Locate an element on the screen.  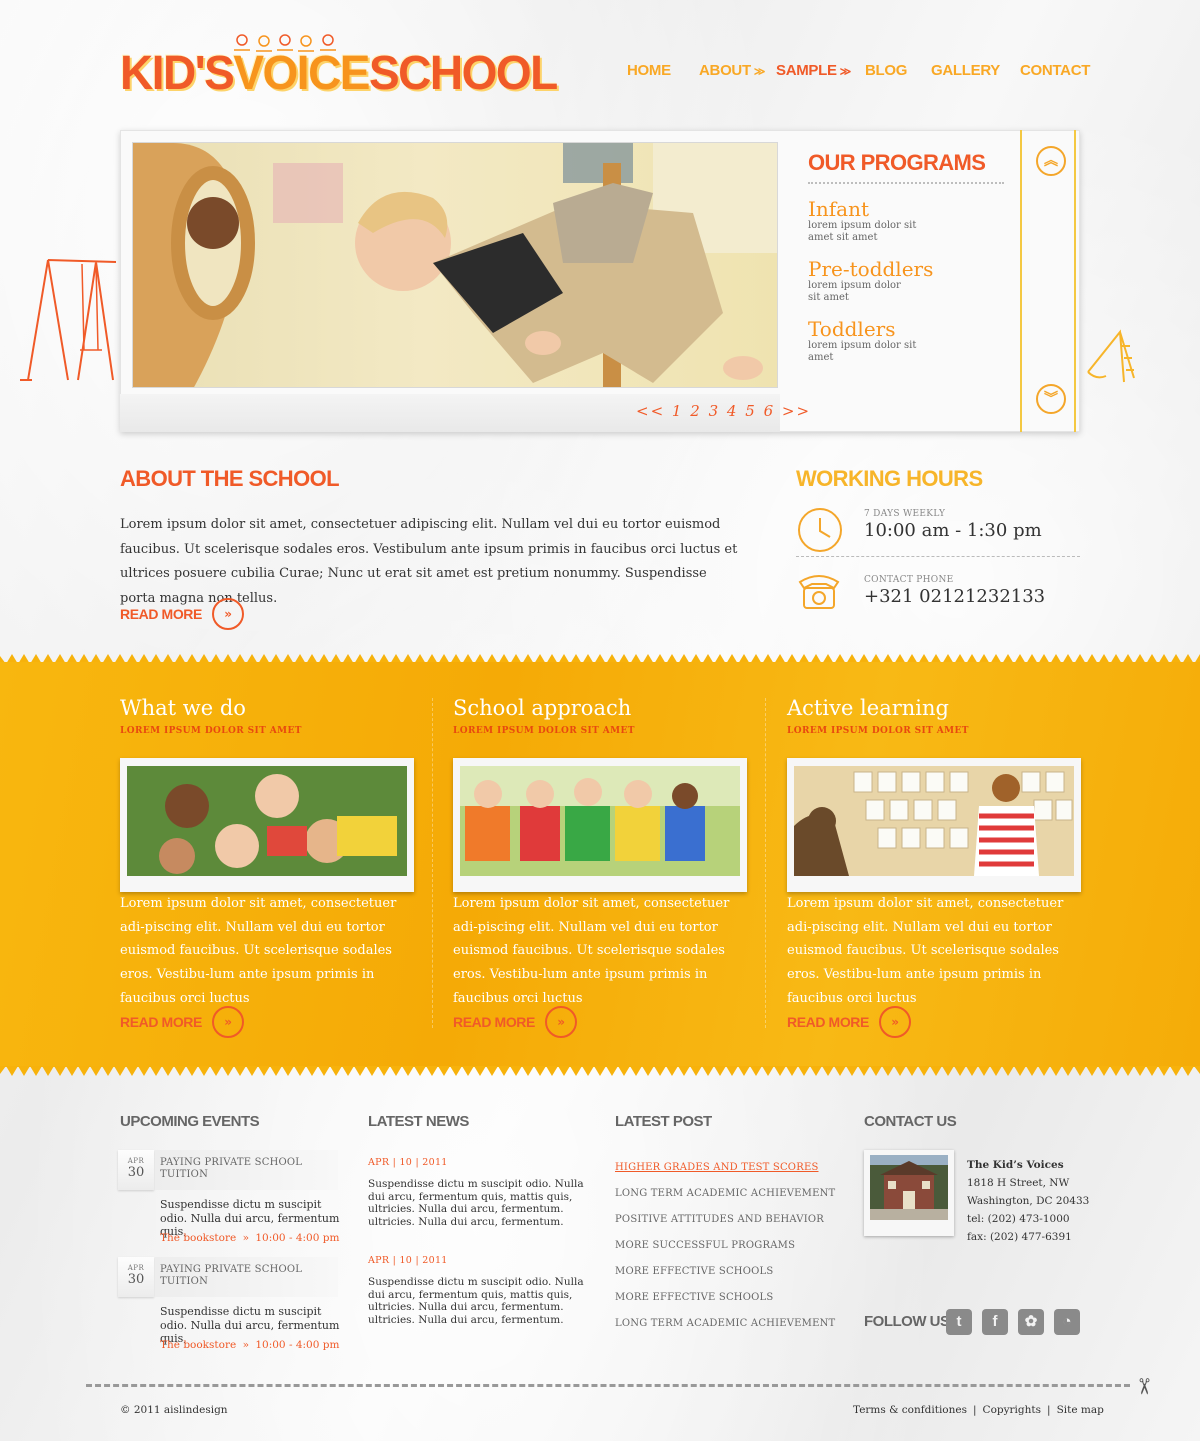
nav-sample: SAMPLE ≫ is located at coordinates (813, 70).